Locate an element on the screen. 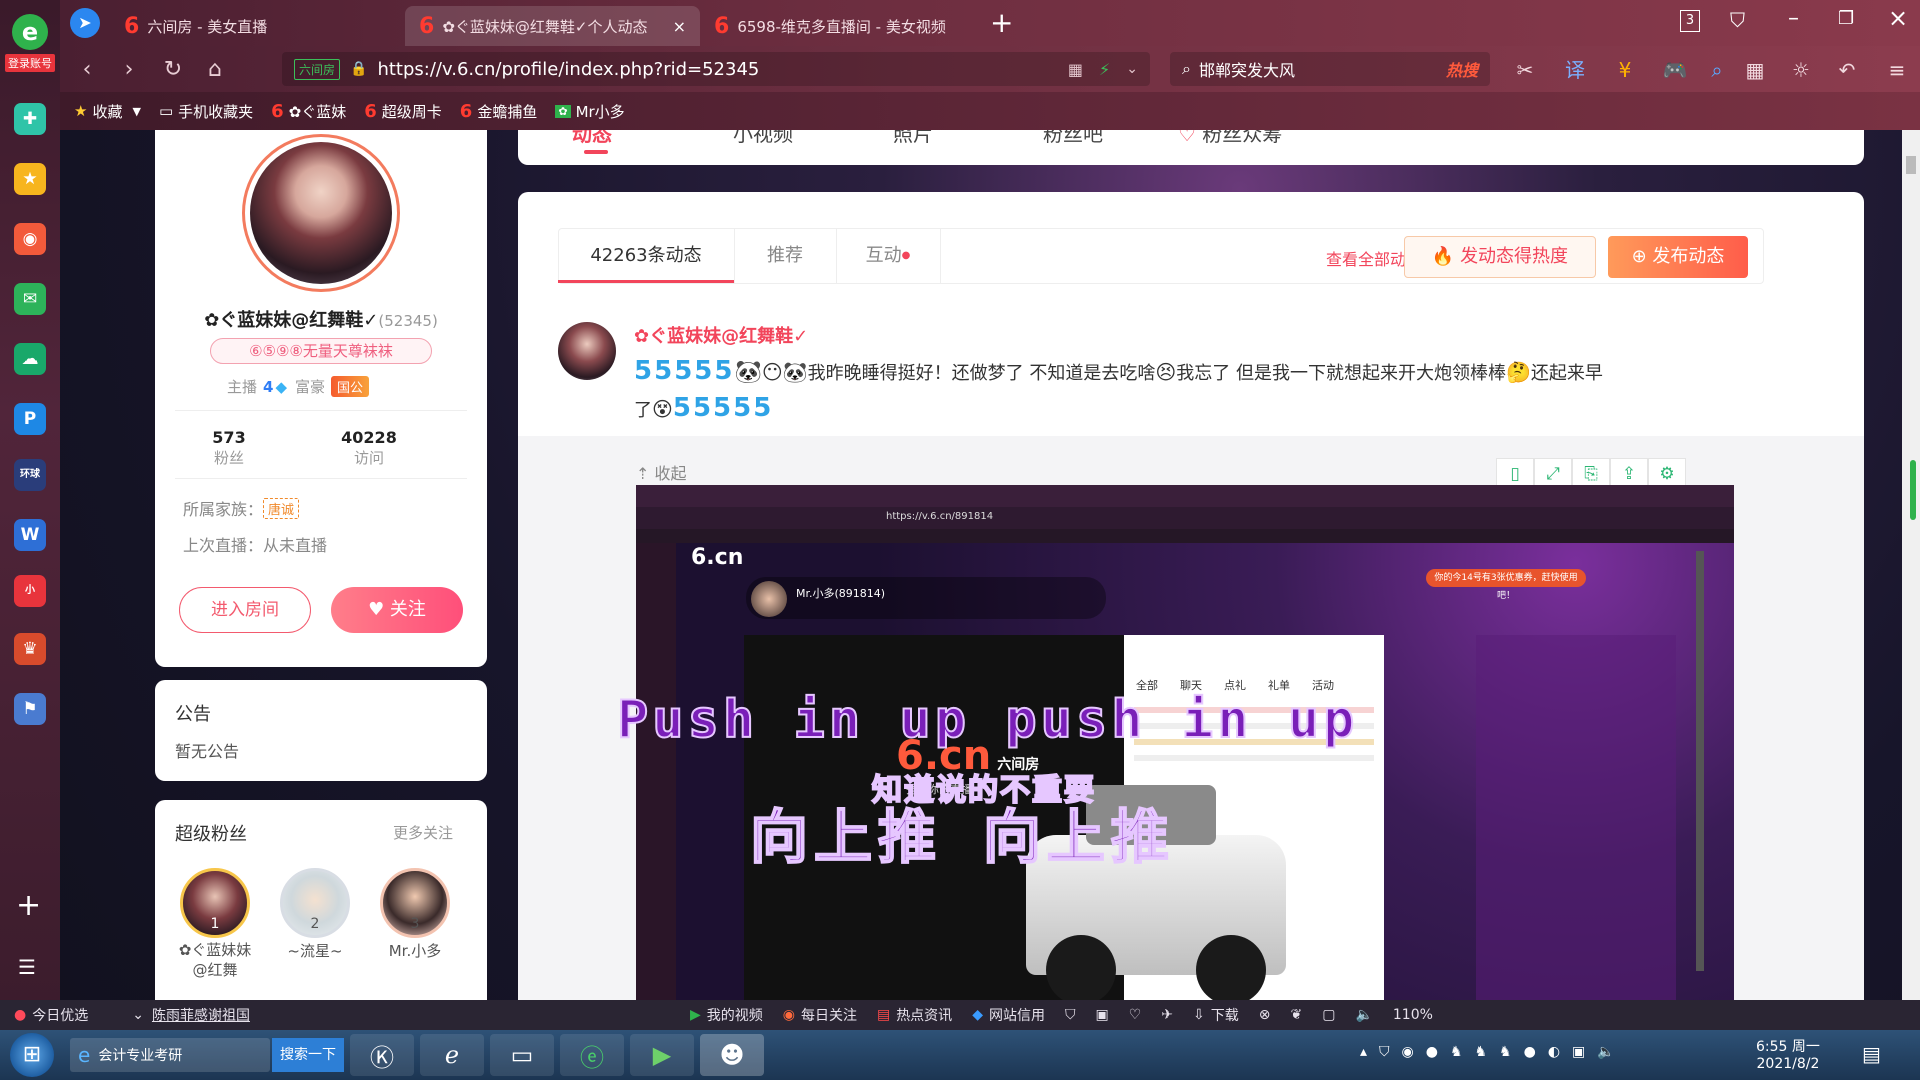  coin-icon: ¥ is located at coordinates (1625, 70).